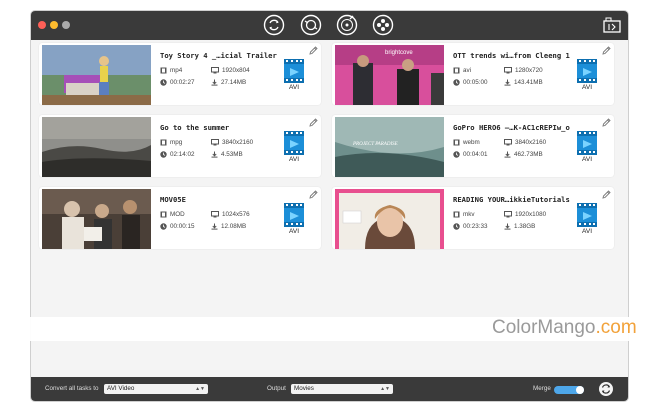  I want to click on duration-info: 00:02:27, so click(177, 82).